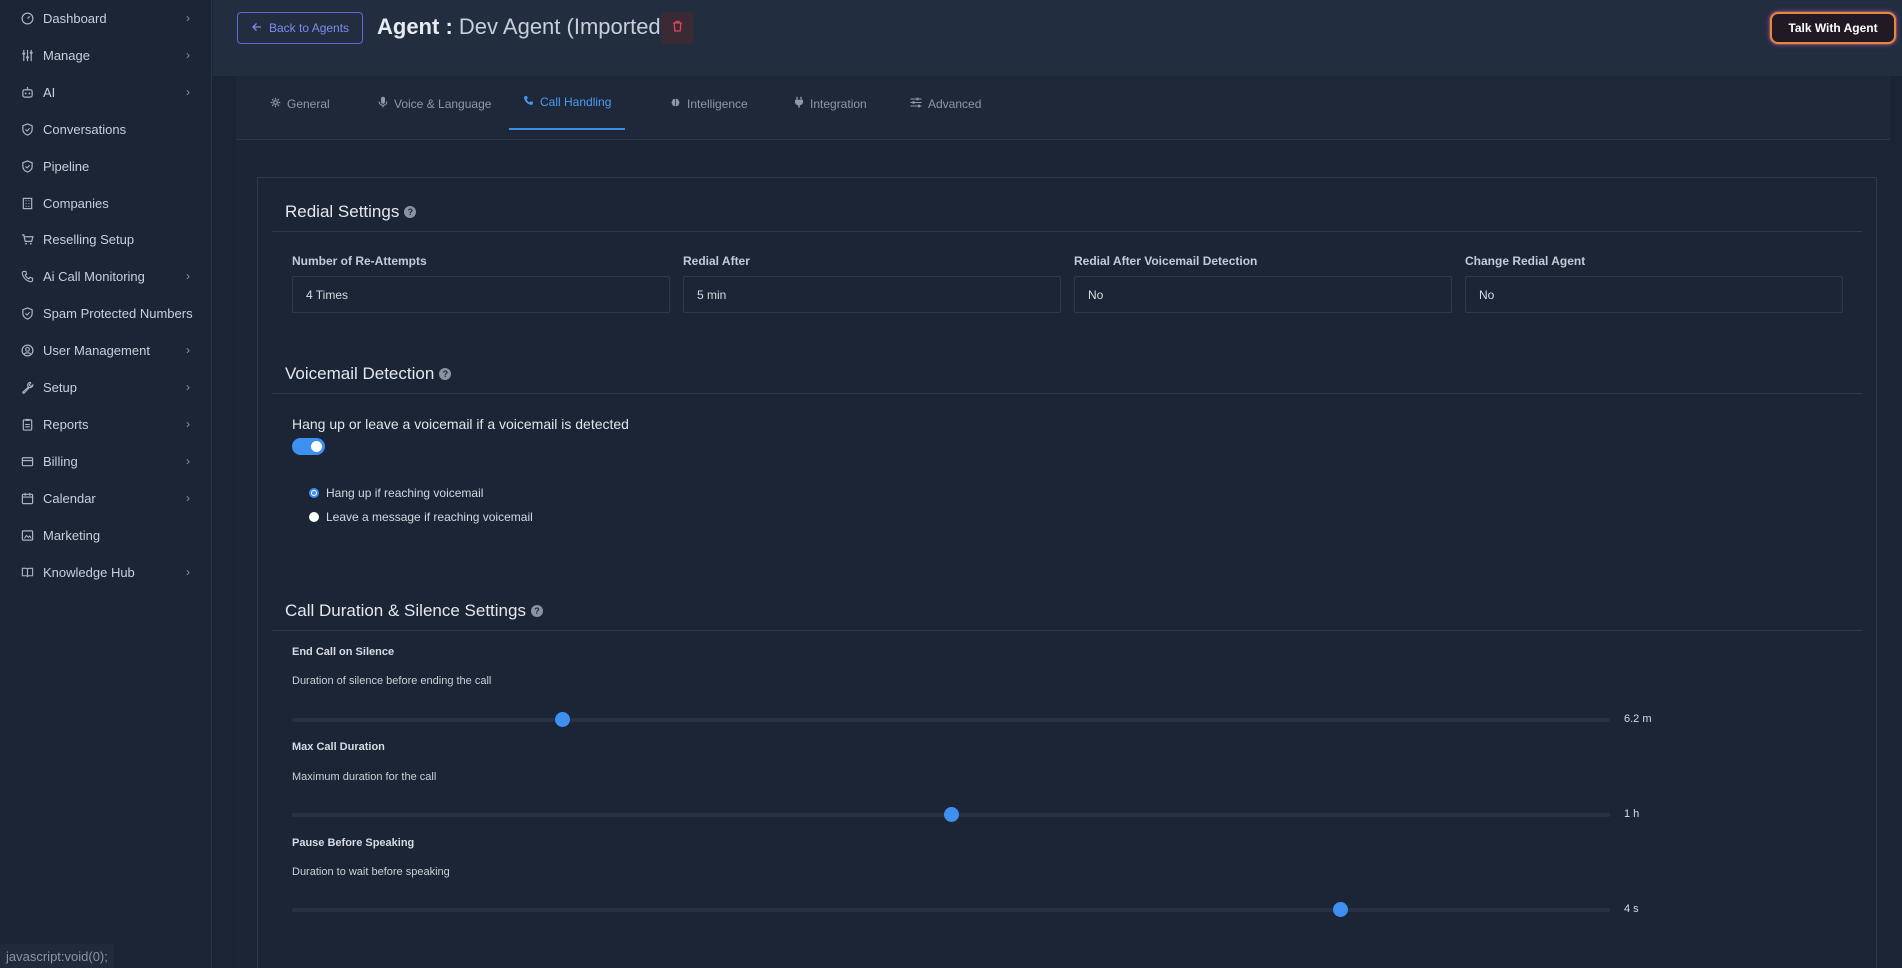 This screenshot has width=1902, height=968. I want to click on sidebar-item-ai-call-monitoring: Ai Call Monitoring ›, so click(106, 276).